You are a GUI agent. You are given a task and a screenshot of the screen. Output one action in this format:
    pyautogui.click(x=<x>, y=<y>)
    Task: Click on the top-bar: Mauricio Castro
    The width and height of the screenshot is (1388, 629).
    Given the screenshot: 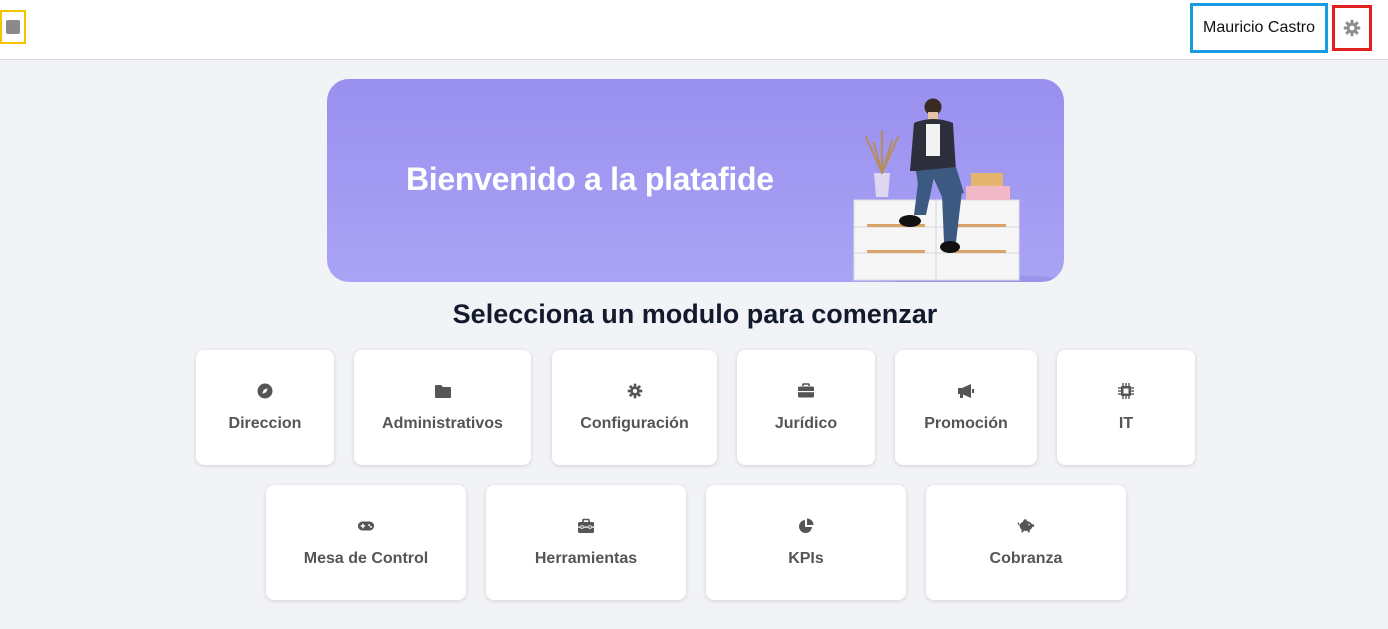 What is the action you would take?
    pyautogui.click(x=694, y=30)
    